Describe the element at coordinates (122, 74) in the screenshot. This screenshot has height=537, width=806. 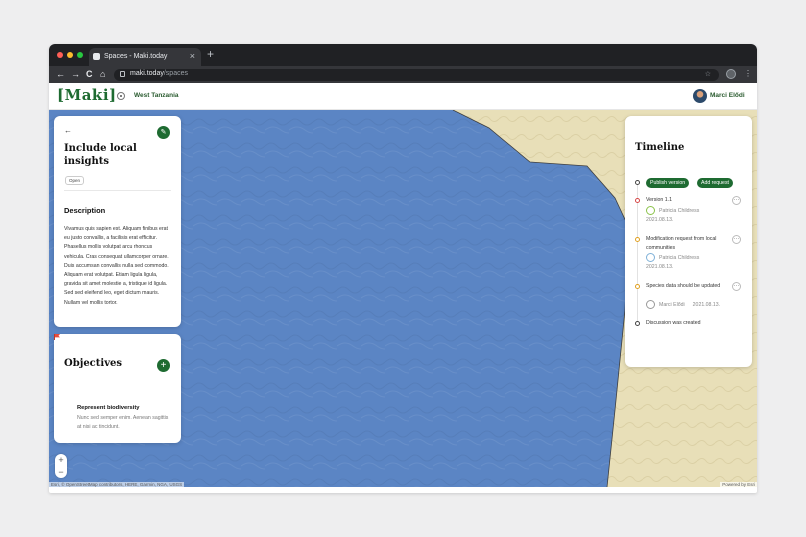
I see `lock-icon` at that location.